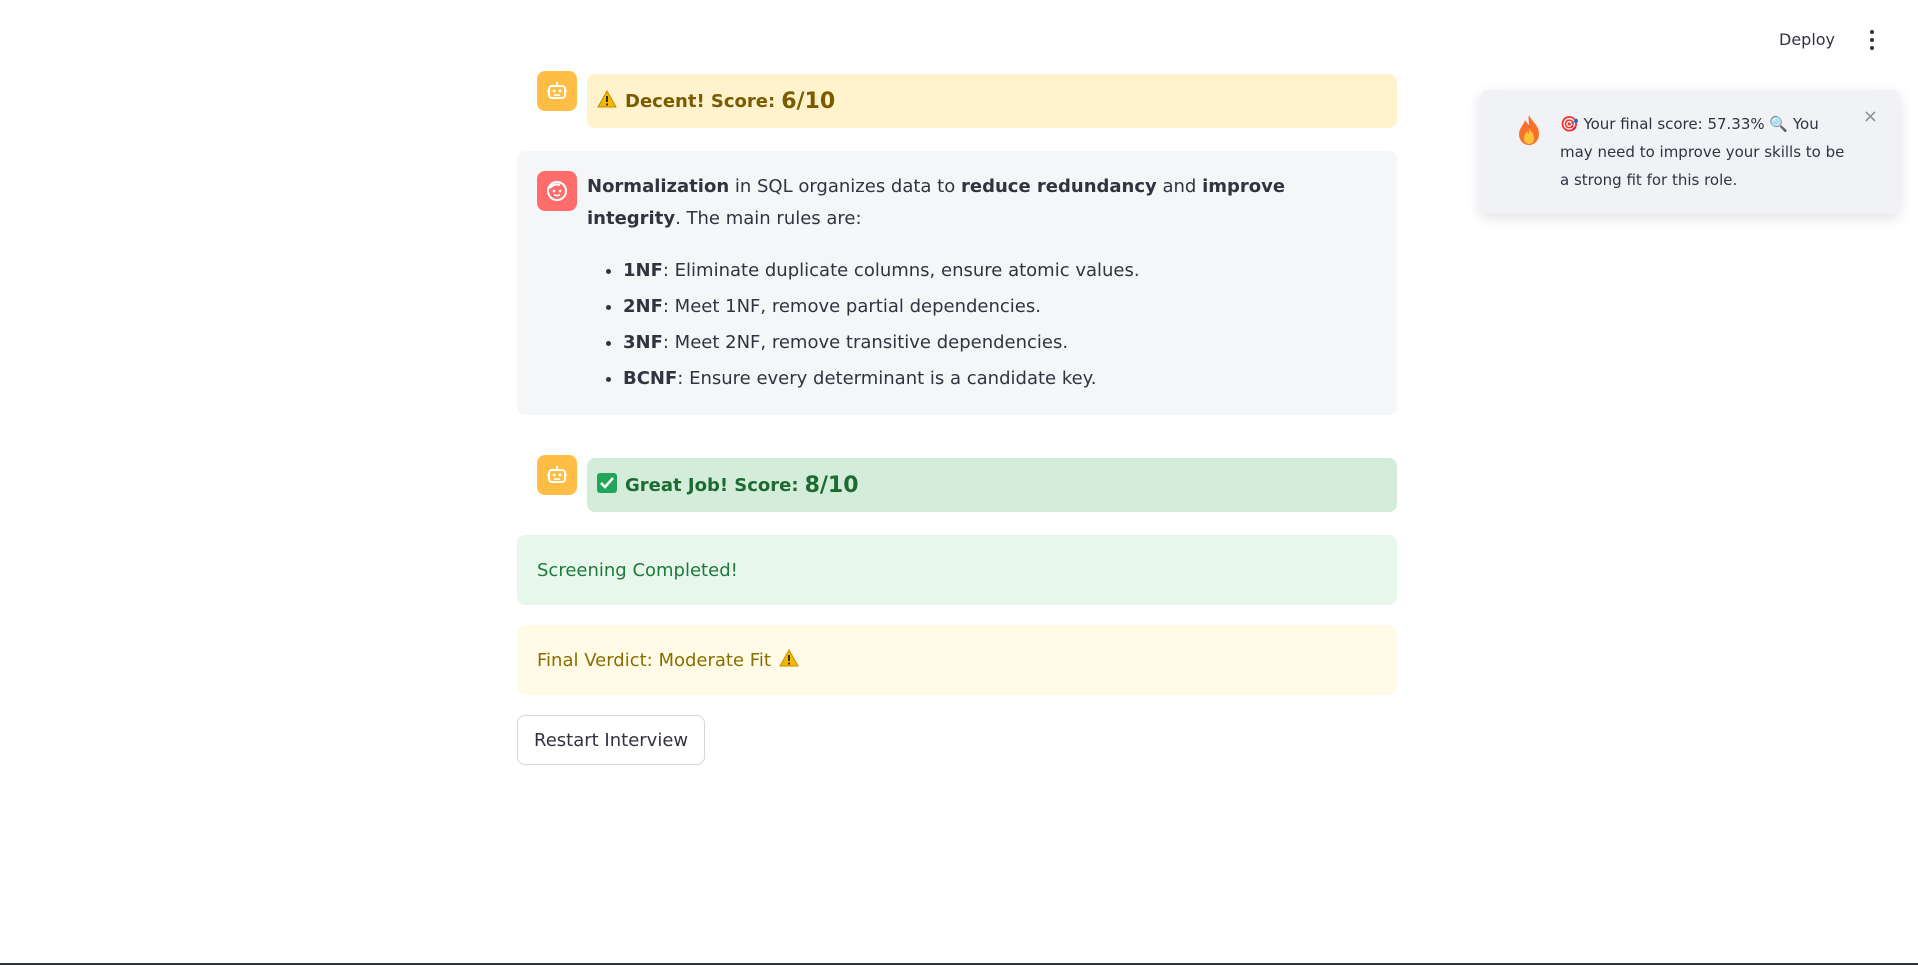 The image size is (1918, 965). Describe the element at coordinates (1872, 40) in the screenshot. I see `main-menu-icon` at that location.